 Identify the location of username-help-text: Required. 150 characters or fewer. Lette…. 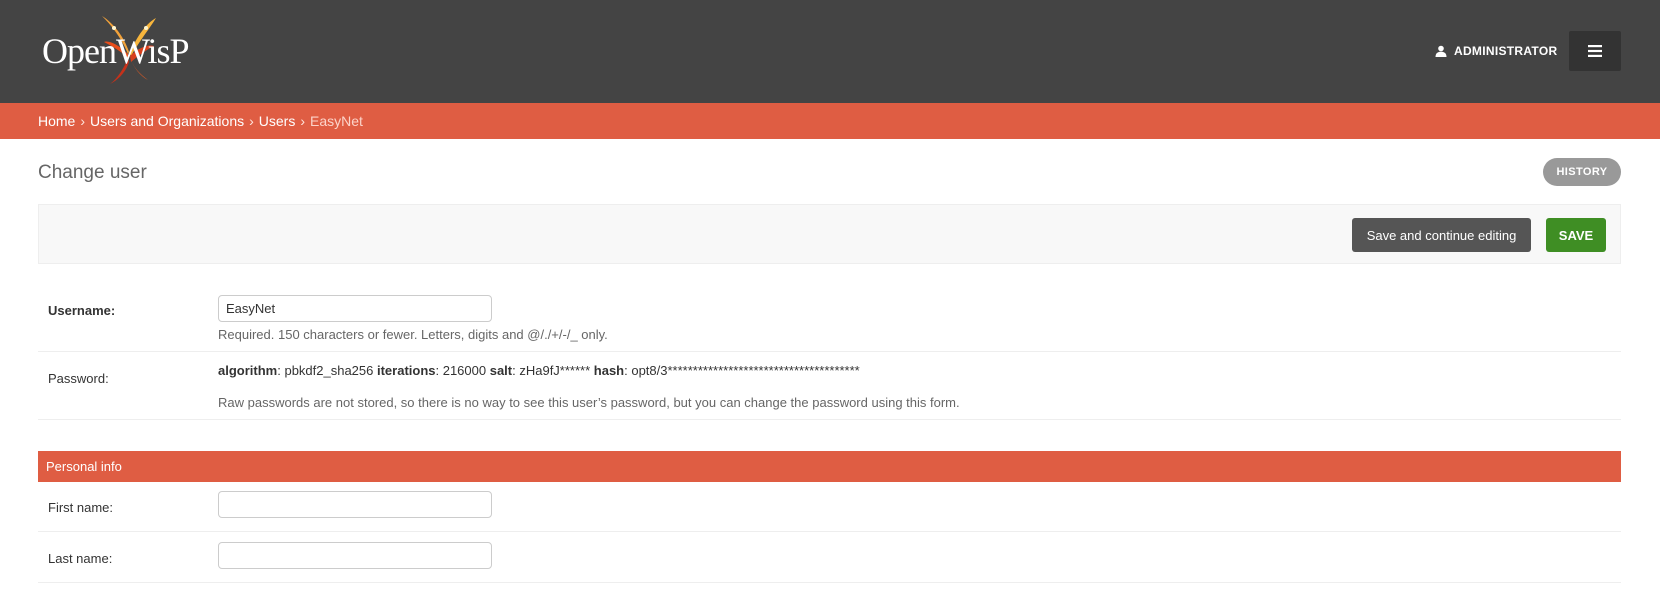
(413, 334).